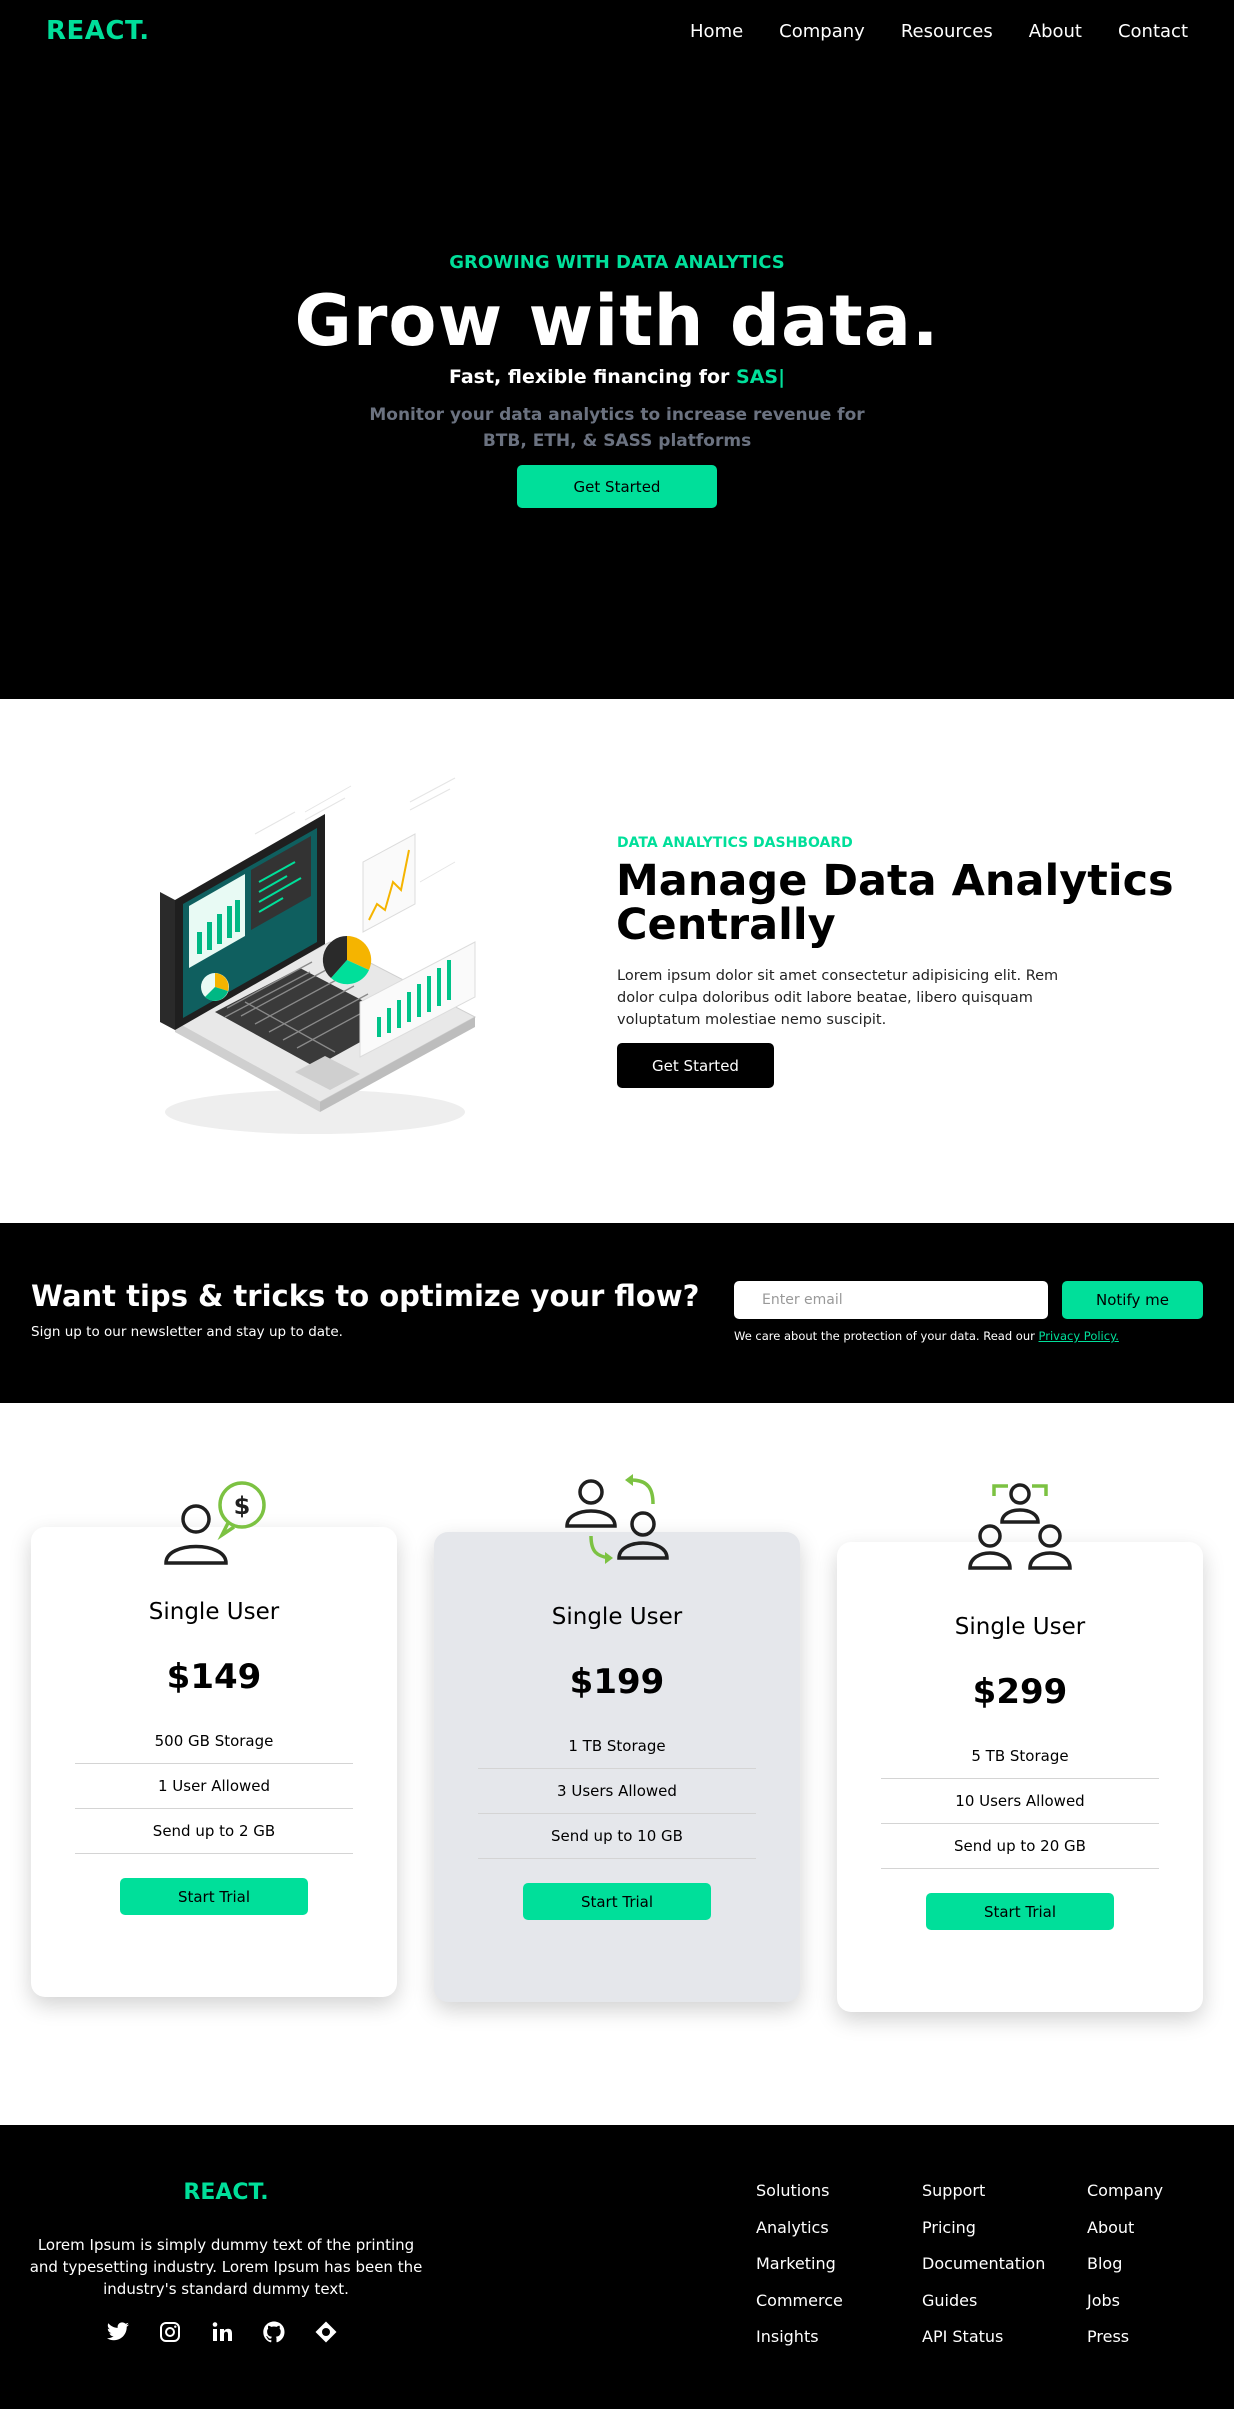 This screenshot has height=2409, width=1234. Describe the element at coordinates (1079, 1336) in the screenshot. I see `privacy-policy-link: Privacy Policy.` at that location.